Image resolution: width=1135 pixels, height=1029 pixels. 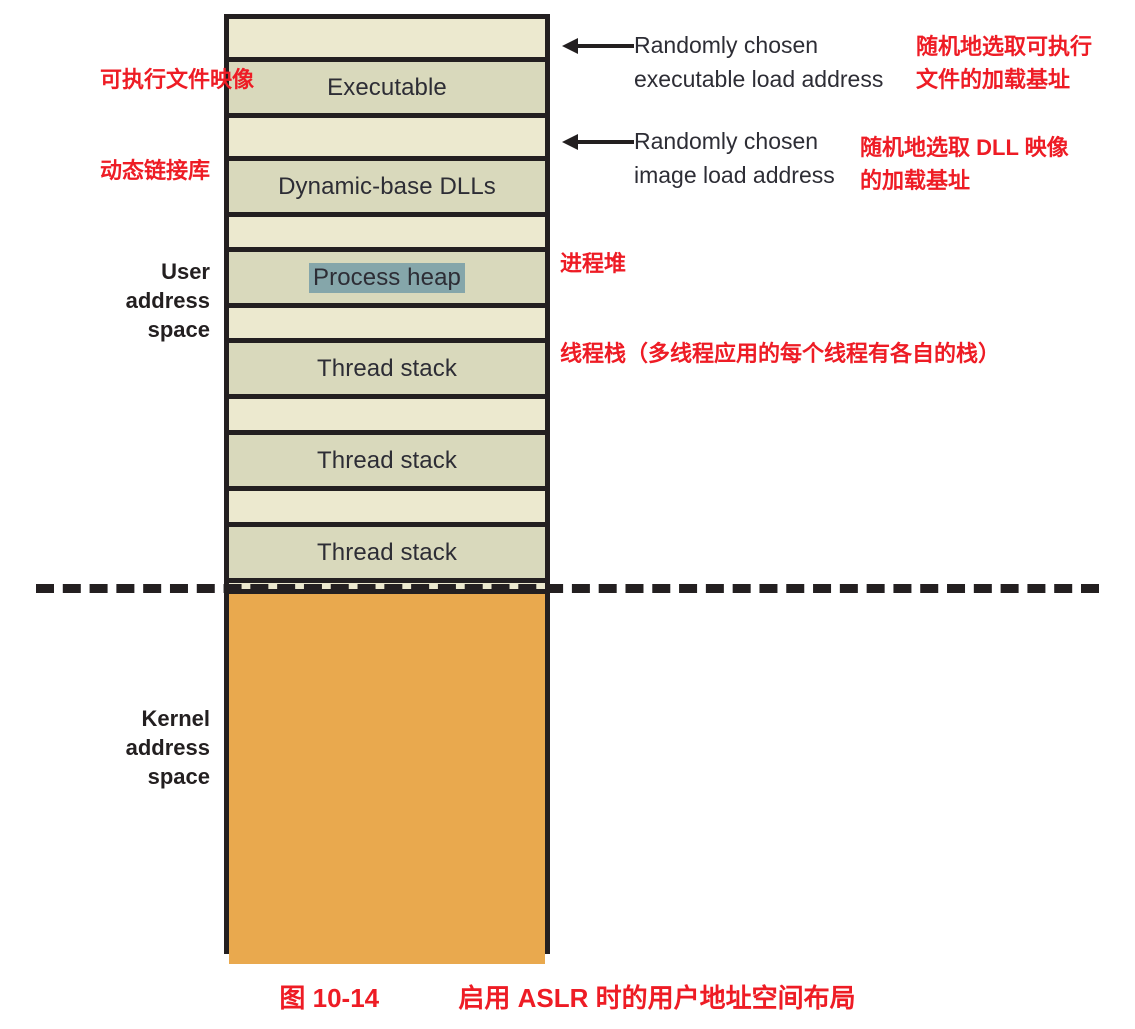 I want to click on memory-band-process-heap: Process heap, so click(x=387, y=277).